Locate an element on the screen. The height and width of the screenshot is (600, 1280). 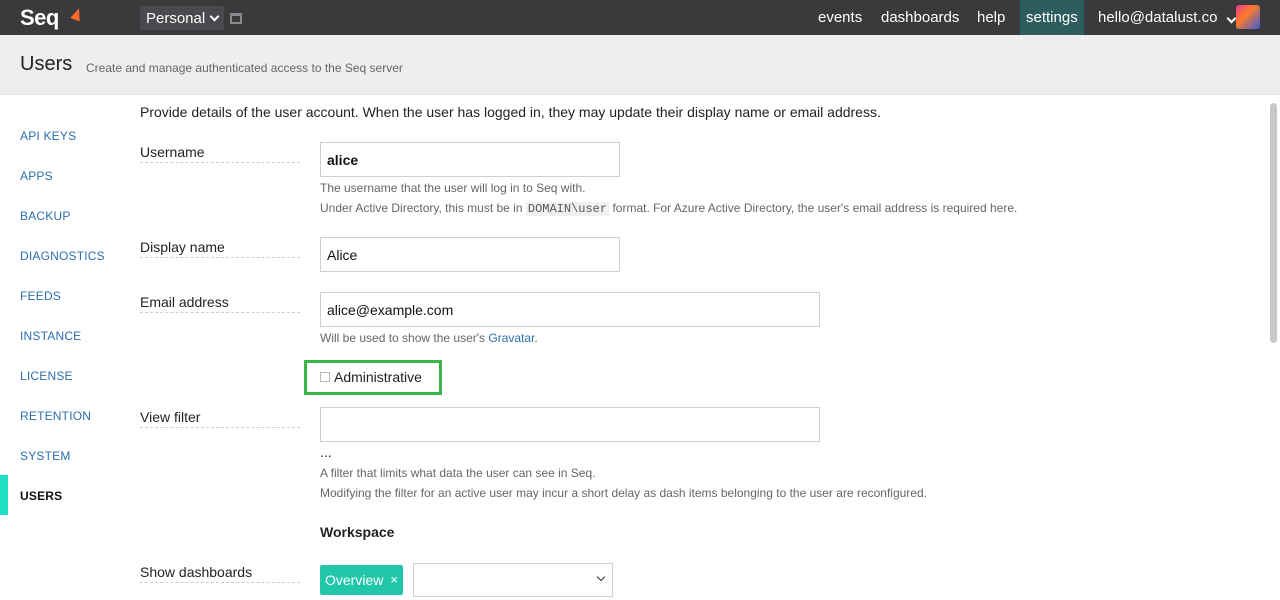
workspace-label: Personal is located at coordinates (176, 18).